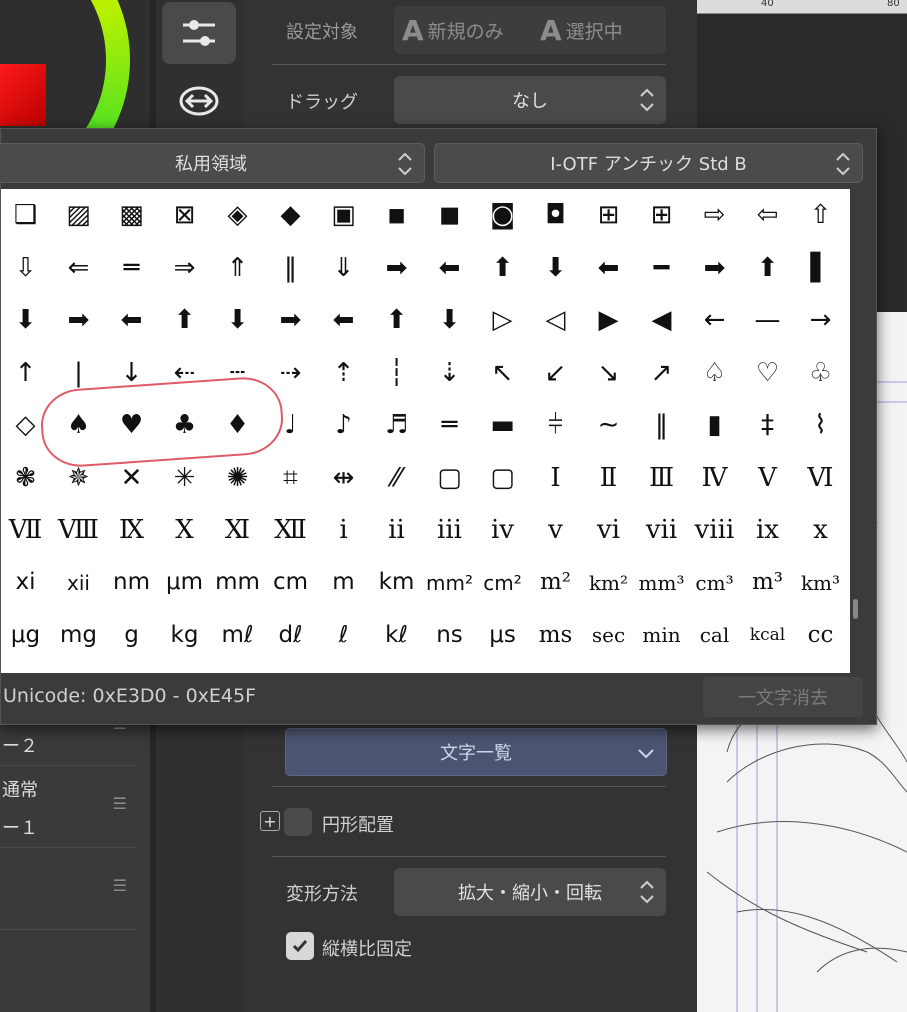  Describe the element at coordinates (608, 530) in the screenshot. I see `glyph-cell: ⅵ` at that location.